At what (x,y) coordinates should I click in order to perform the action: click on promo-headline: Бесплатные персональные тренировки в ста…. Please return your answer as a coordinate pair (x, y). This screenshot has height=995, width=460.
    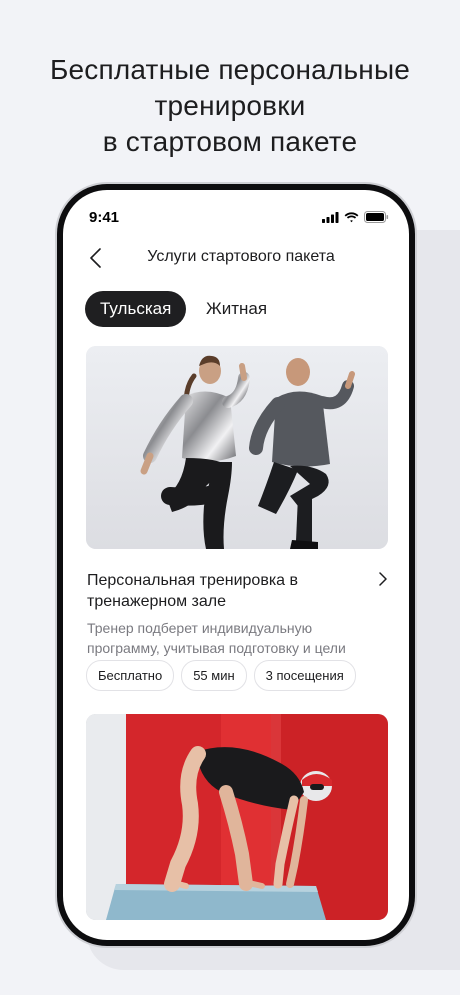
    Looking at the image, I should click on (230, 106).